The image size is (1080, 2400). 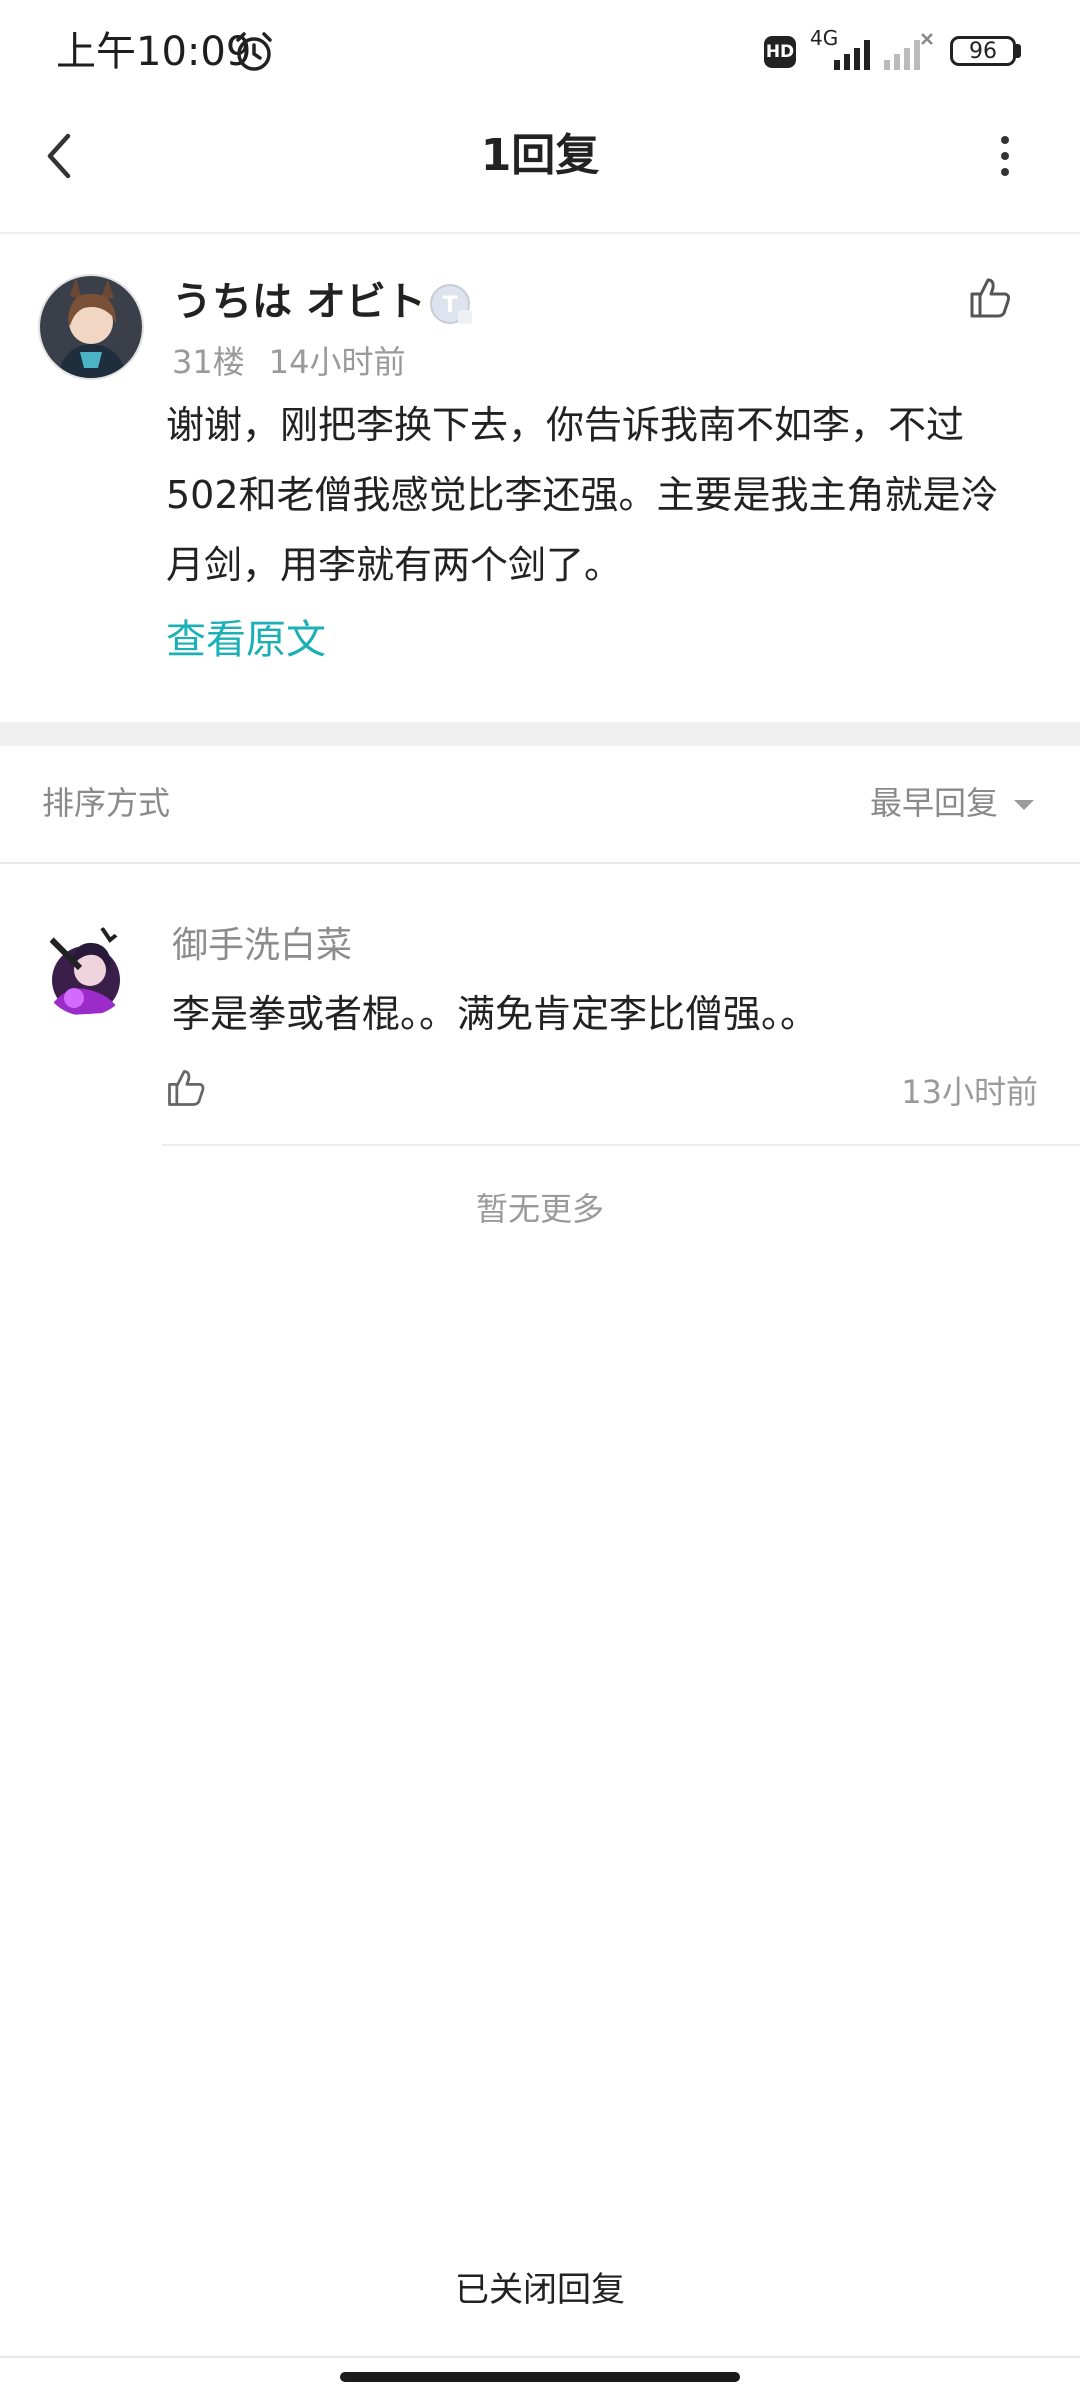 What do you see at coordinates (495, 1014) in the screenshot?
I see `reply-content: 李是拳或者棍。。满免肯定李比僧强。。` at bounding box center [495, 1014].